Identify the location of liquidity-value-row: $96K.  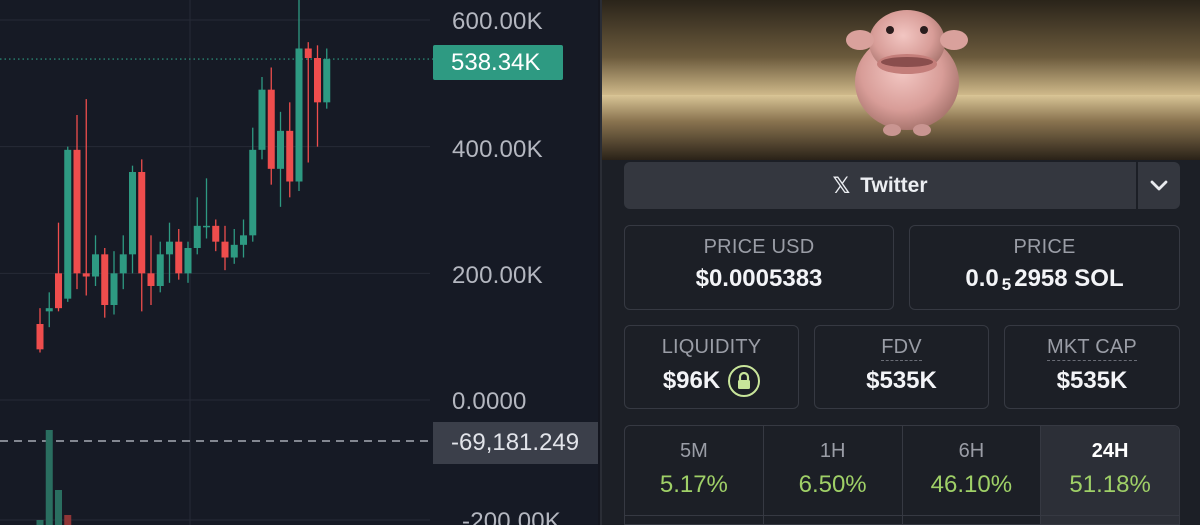
(711, 381).